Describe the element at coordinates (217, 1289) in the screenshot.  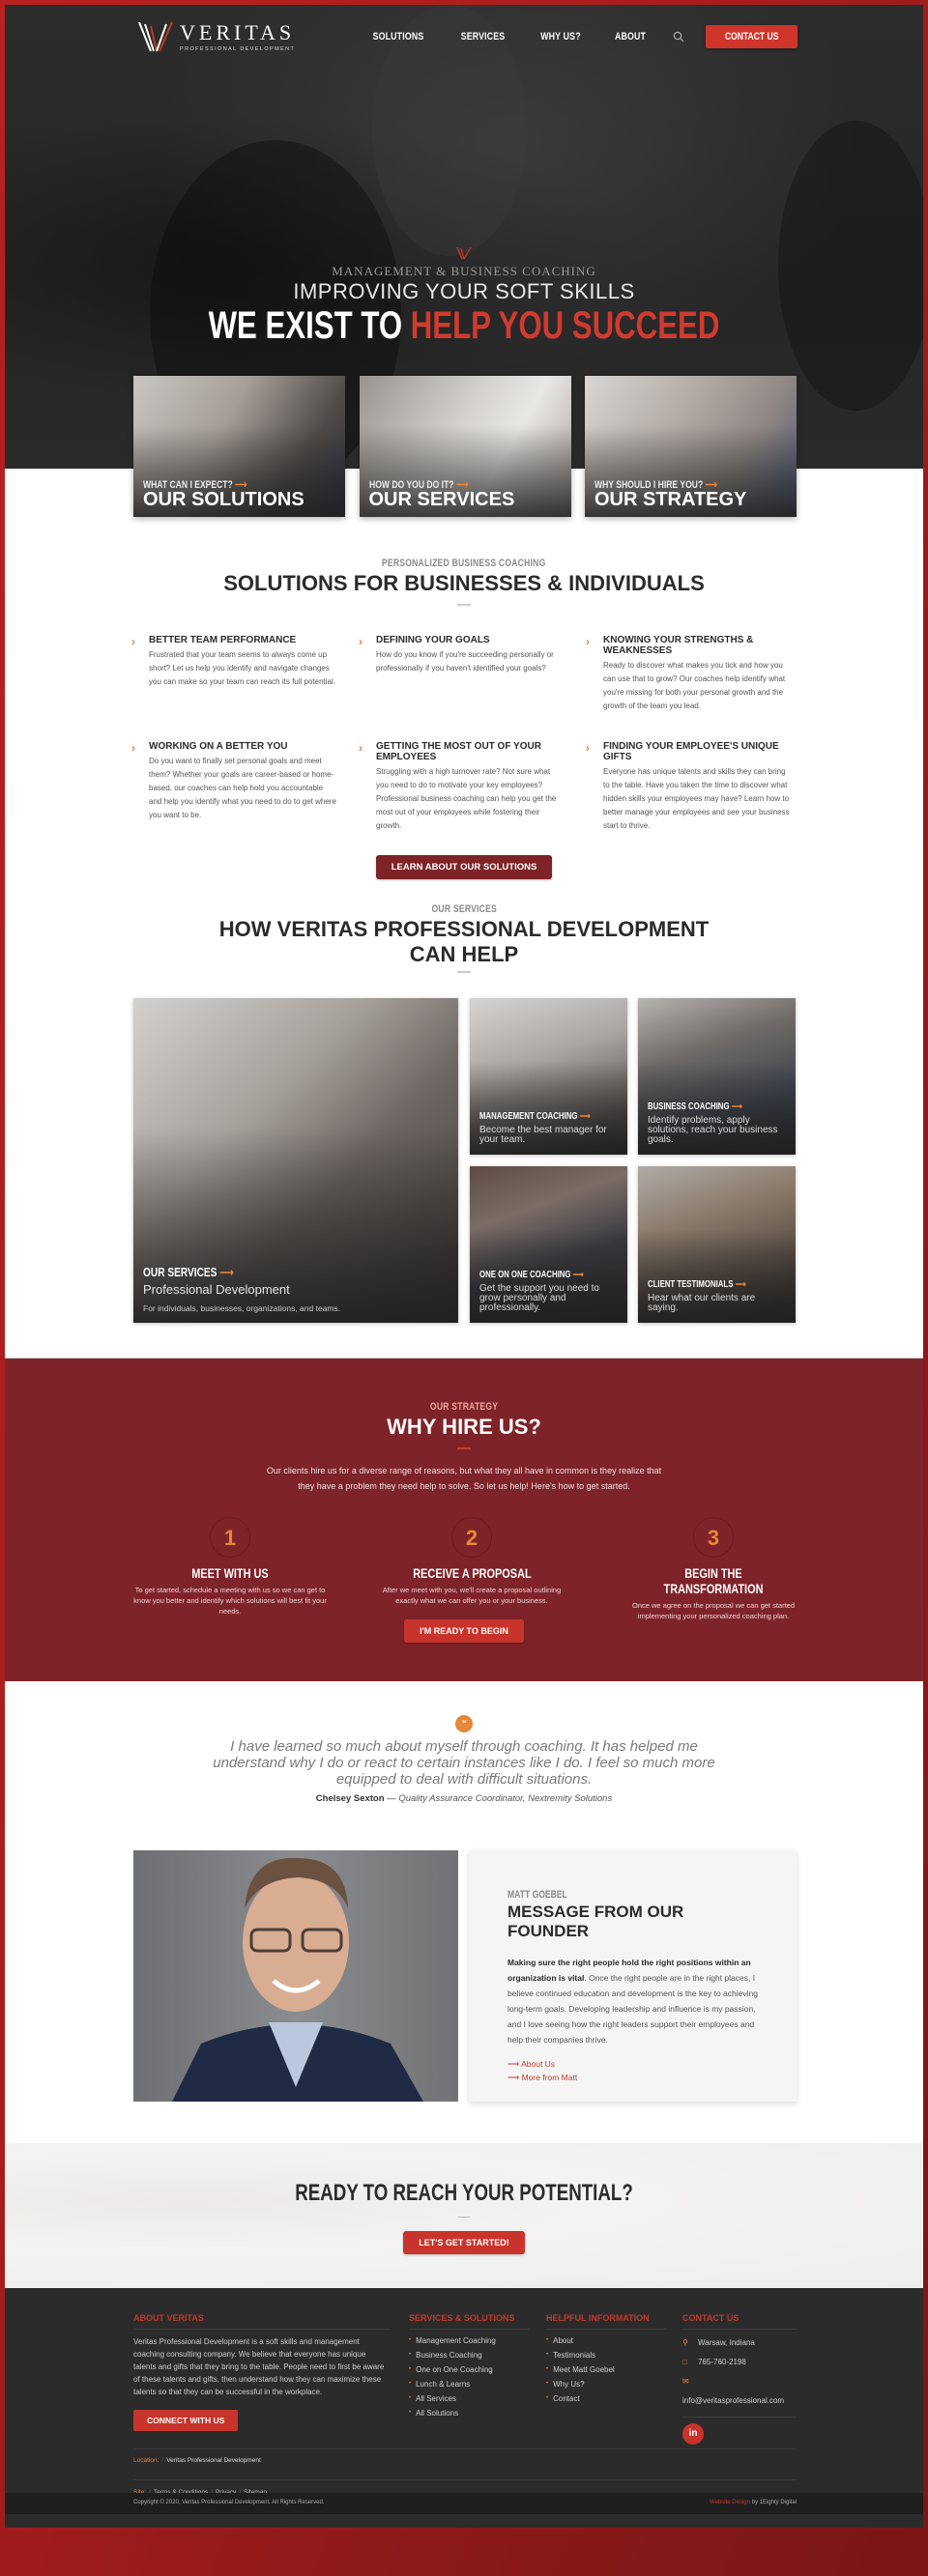
I see `service-subtitle: Professional Development` at that location.